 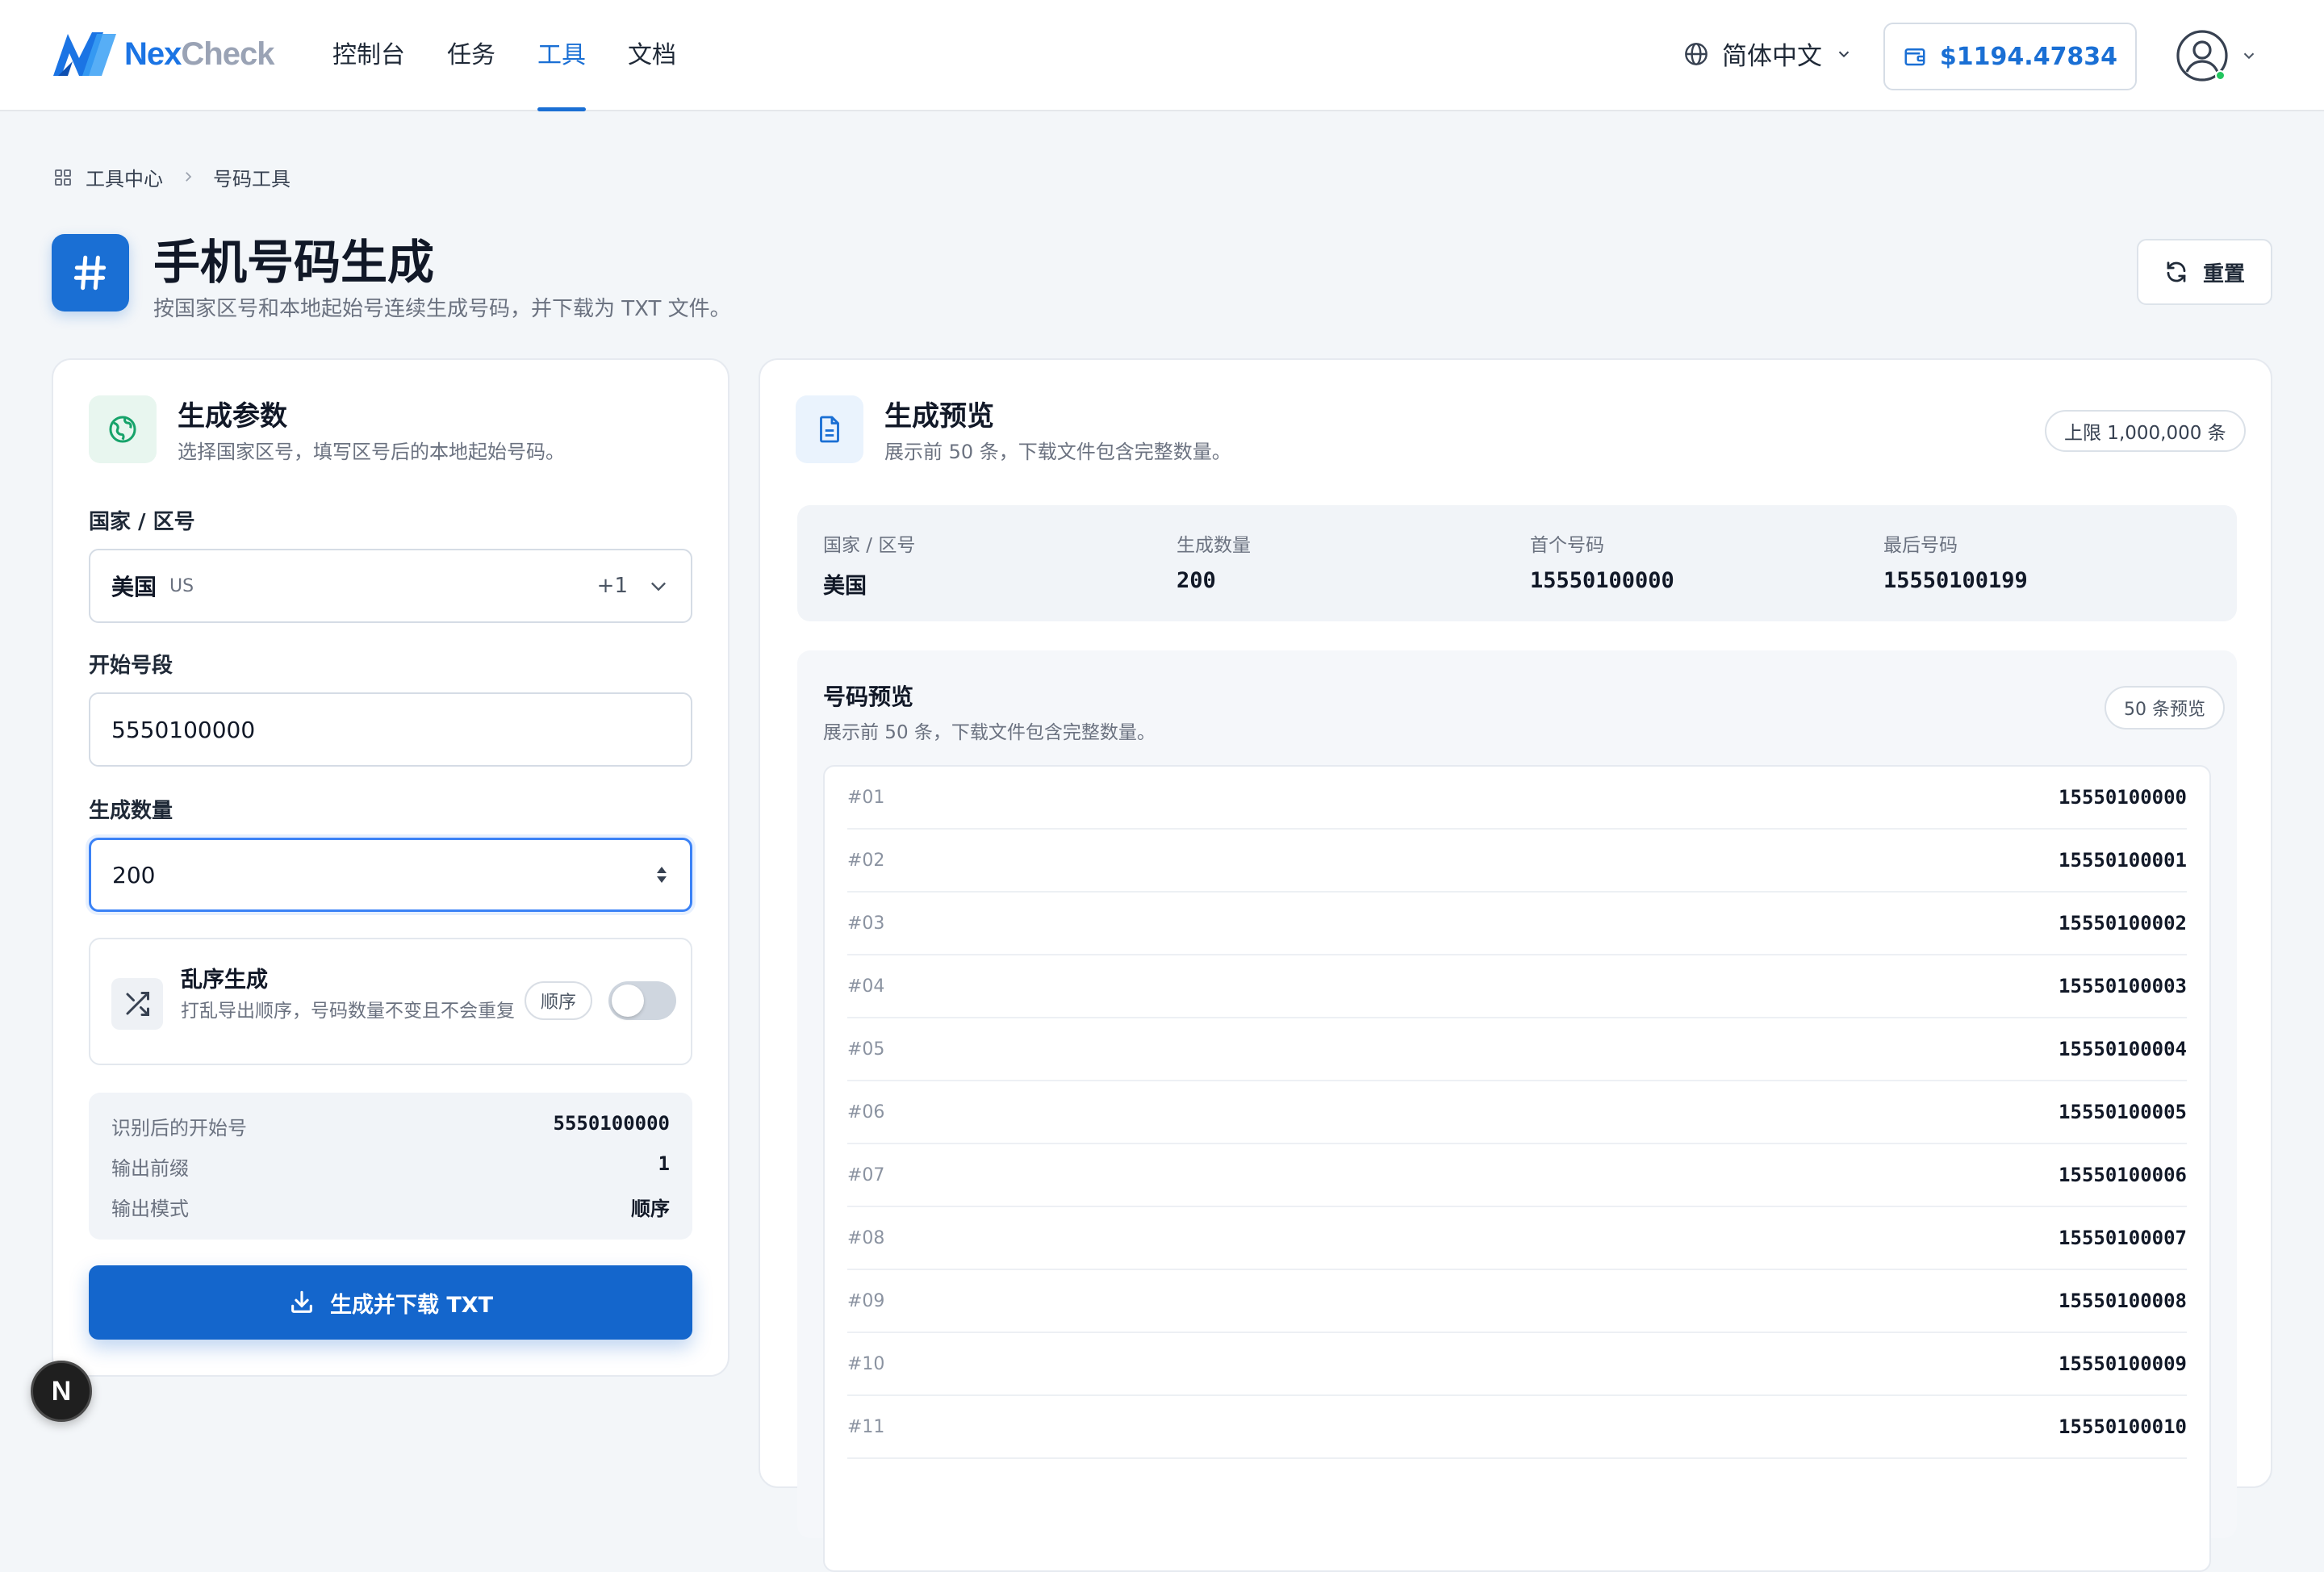 What do you see at coordinates (1162, 55) in the screenshot?
I see `top-header: NexCheck 控制台 任务 工具 文档 简体中文 $1194.47834` at bounding box center [1162, 55].